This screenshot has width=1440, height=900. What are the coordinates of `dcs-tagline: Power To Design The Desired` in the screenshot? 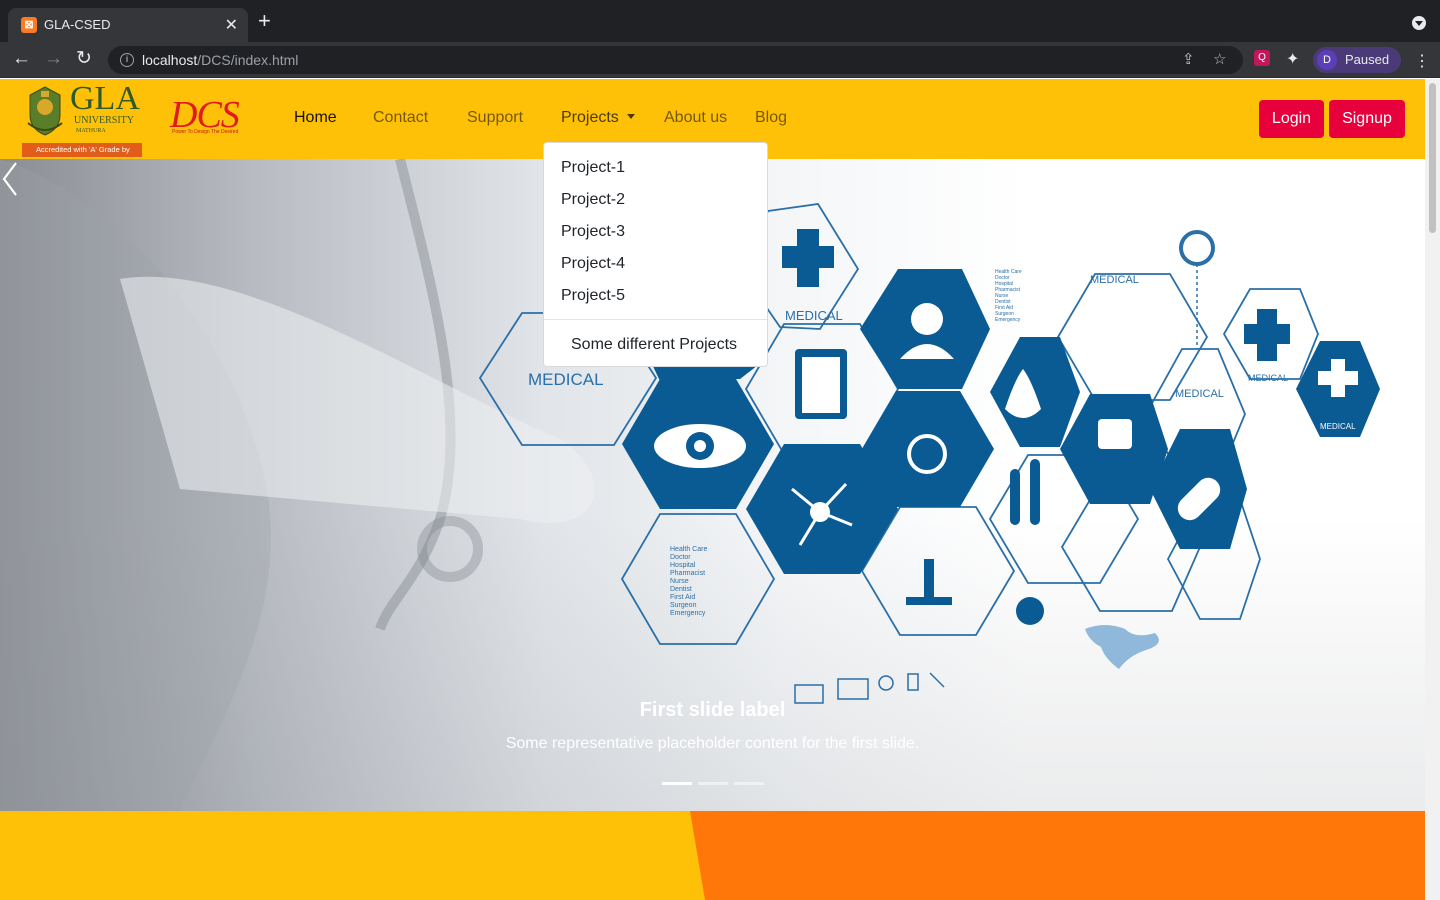 It's located at (205, 132).